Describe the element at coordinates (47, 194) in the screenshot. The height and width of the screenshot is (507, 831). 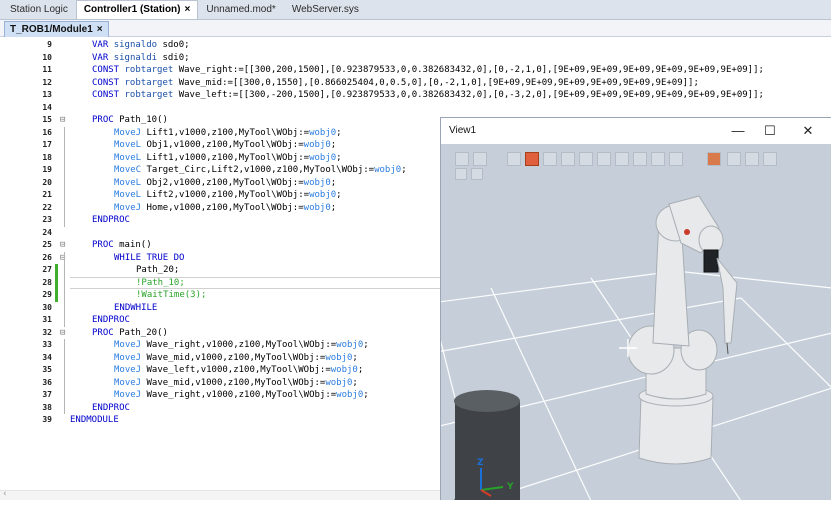
I see `line-number: 21` at that location.